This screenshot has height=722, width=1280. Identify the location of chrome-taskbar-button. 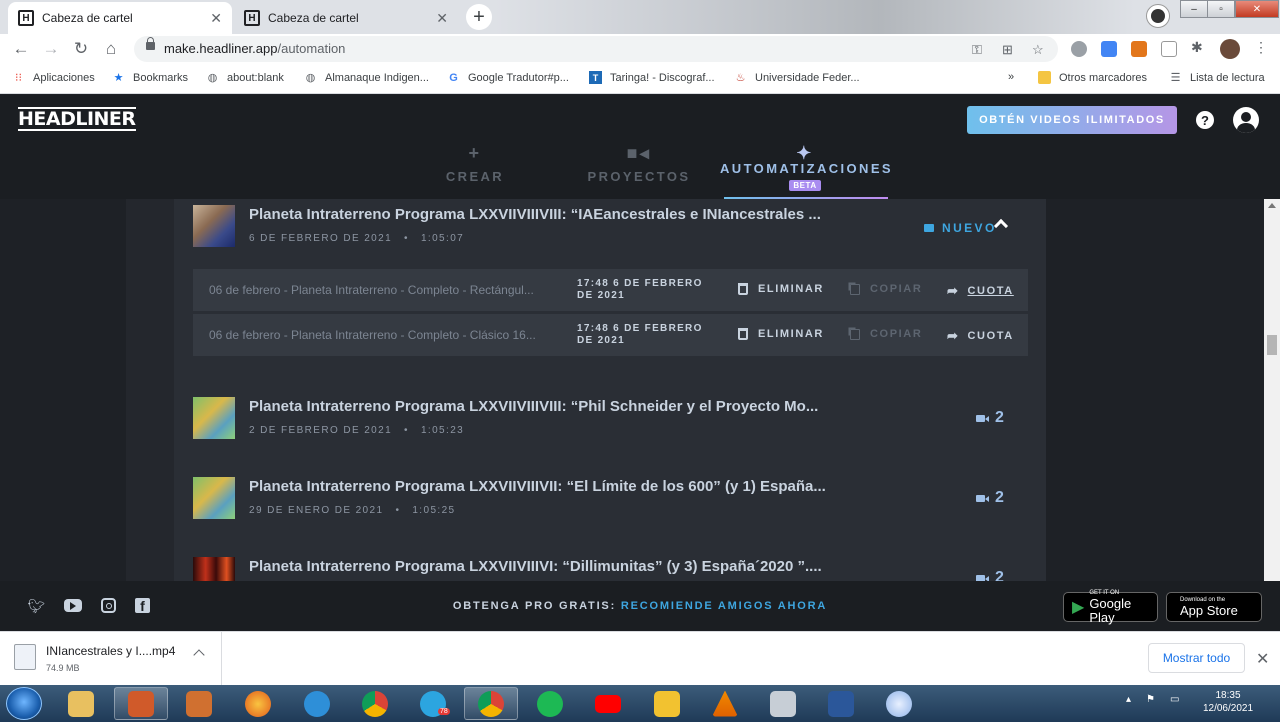
(375, 703).